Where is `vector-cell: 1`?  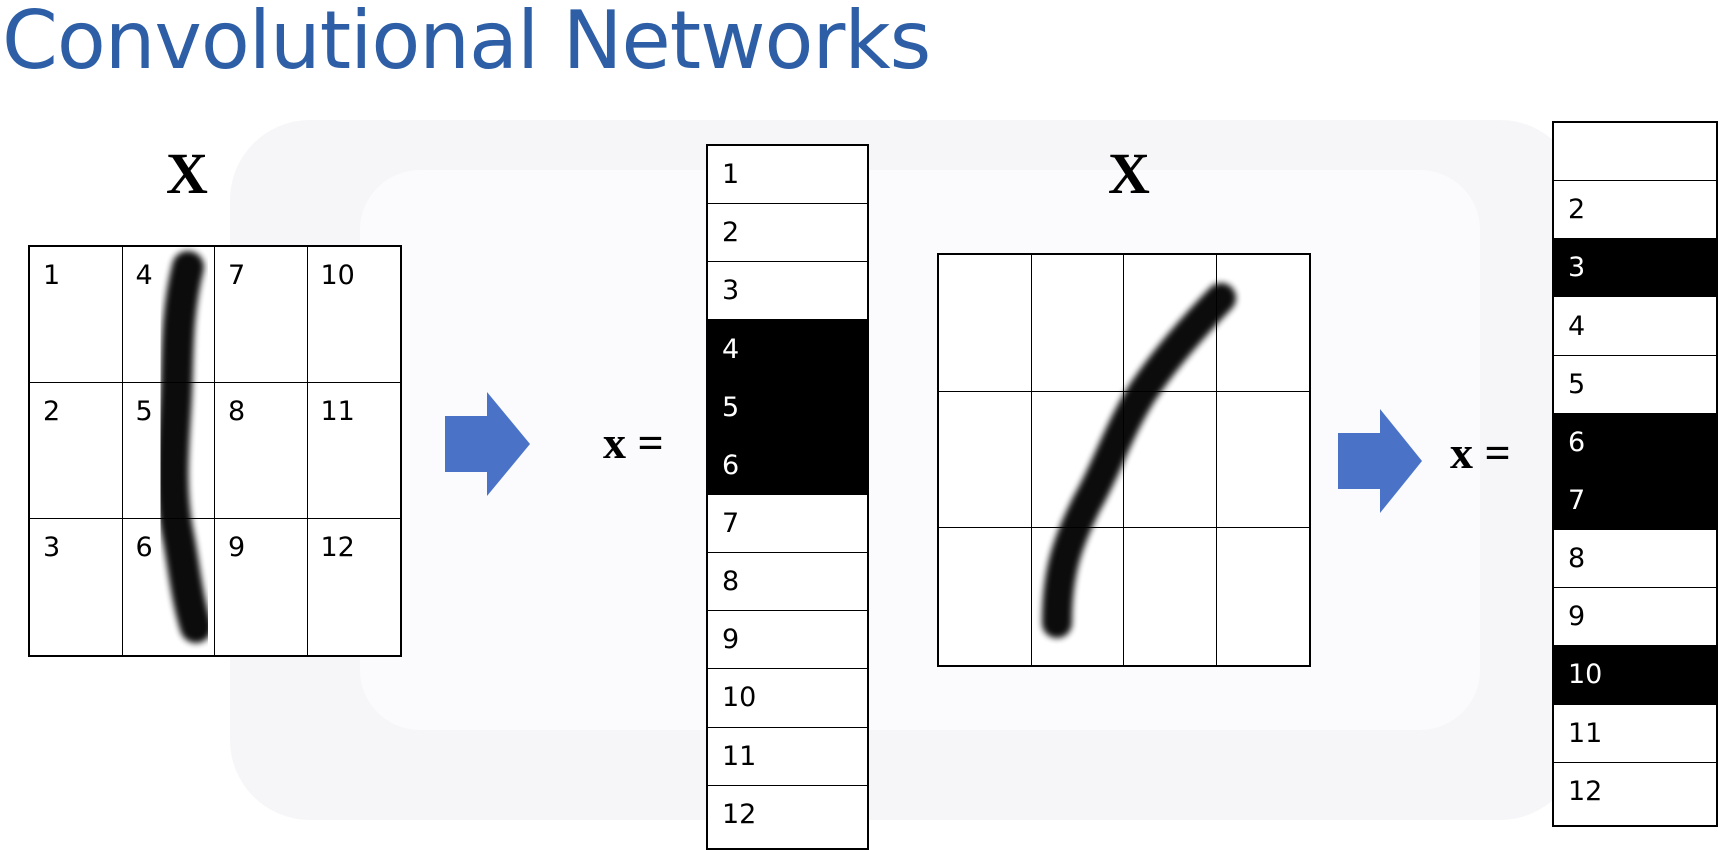 vector-cell: 1 is located at coordinates (787, 175).